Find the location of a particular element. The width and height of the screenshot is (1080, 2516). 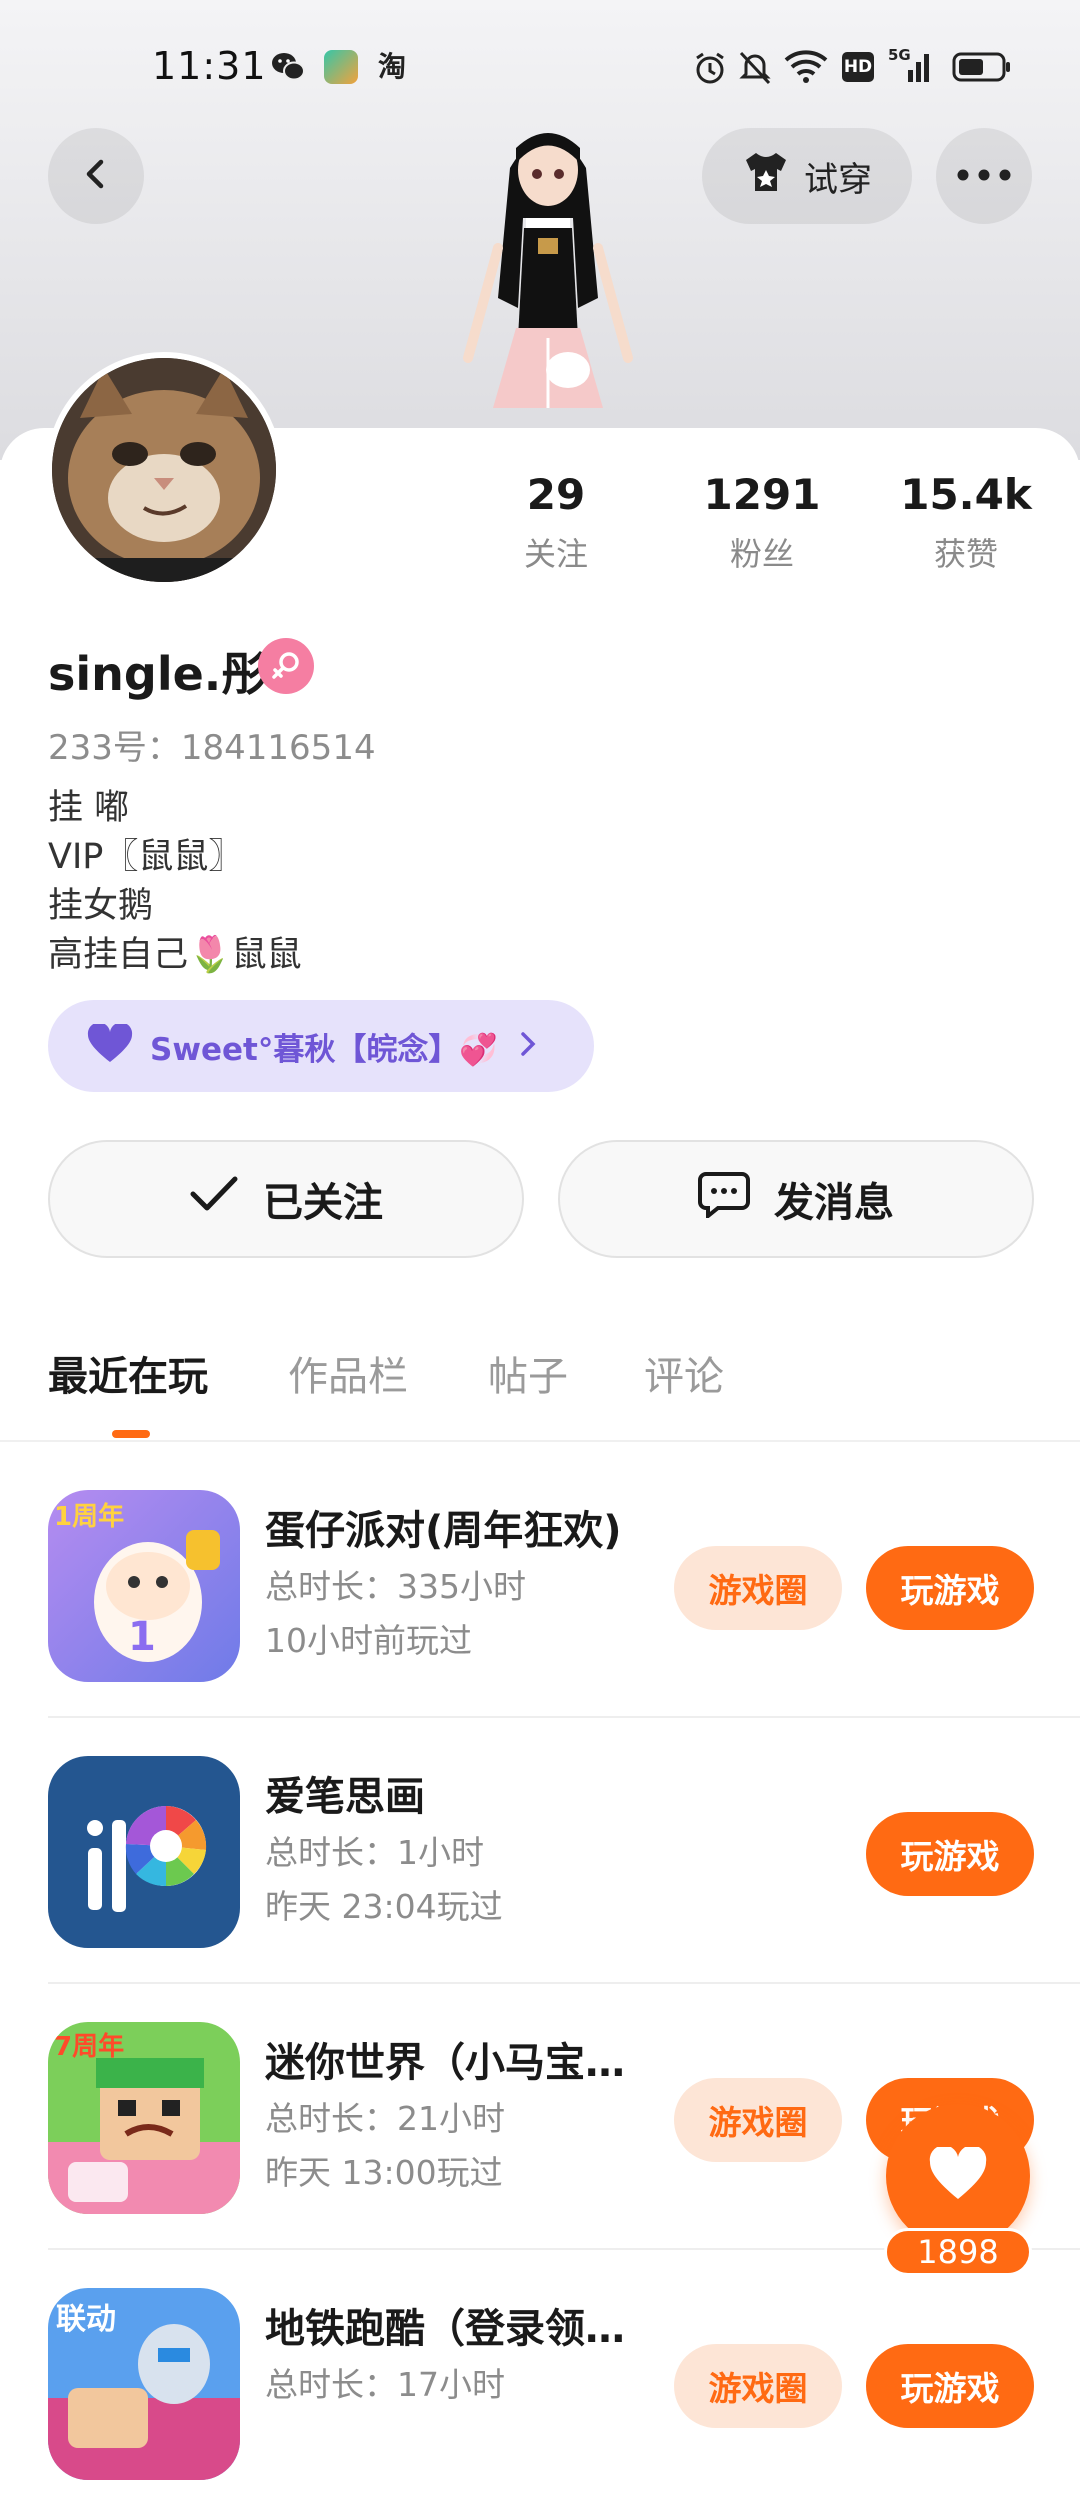

like-count: 1898 is located at coordinates (958, 2252).